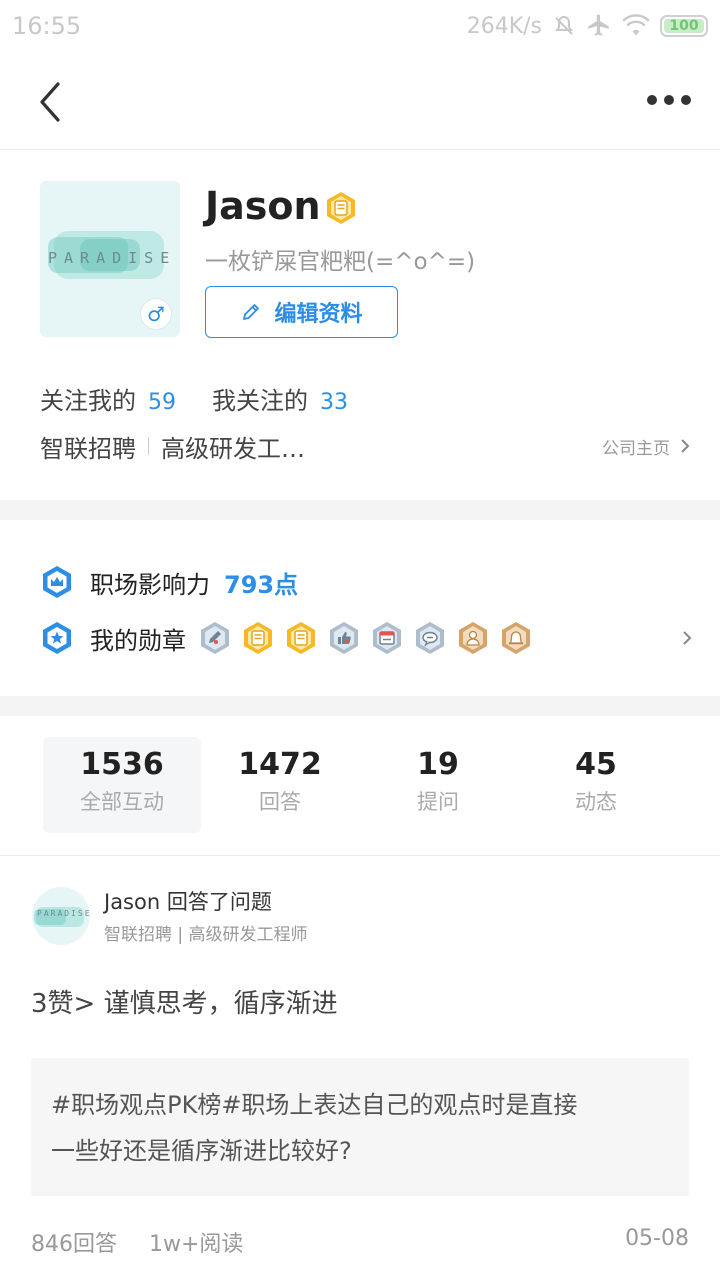 The image size is (720, 1280). I want to click on status-icons: 264K/s 100, so click(587, 26).